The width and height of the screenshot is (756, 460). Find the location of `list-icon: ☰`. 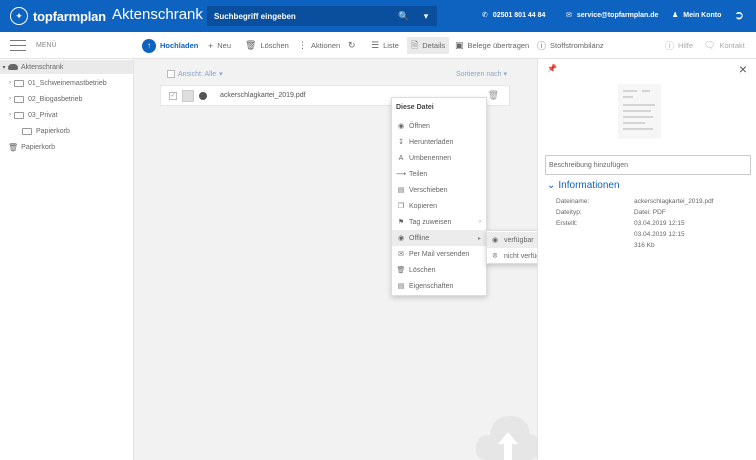

list-icon: ☰ is located at coordinates (375, 45).